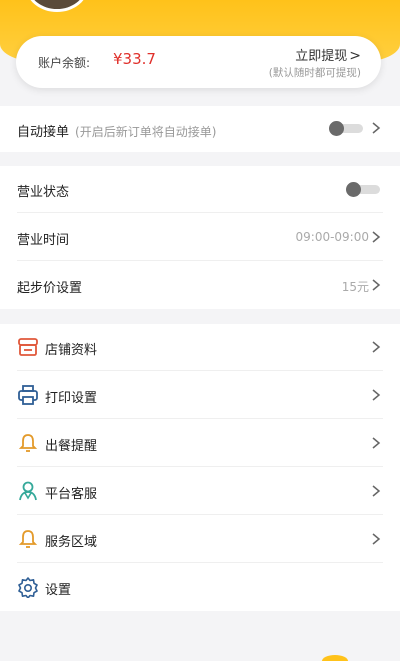 This screenshot has width=400, height=661. What do you see at coordinates (58, 590) in the screenshot?
I see `menu-item-label: 设置` at bounding box center [58, 590].